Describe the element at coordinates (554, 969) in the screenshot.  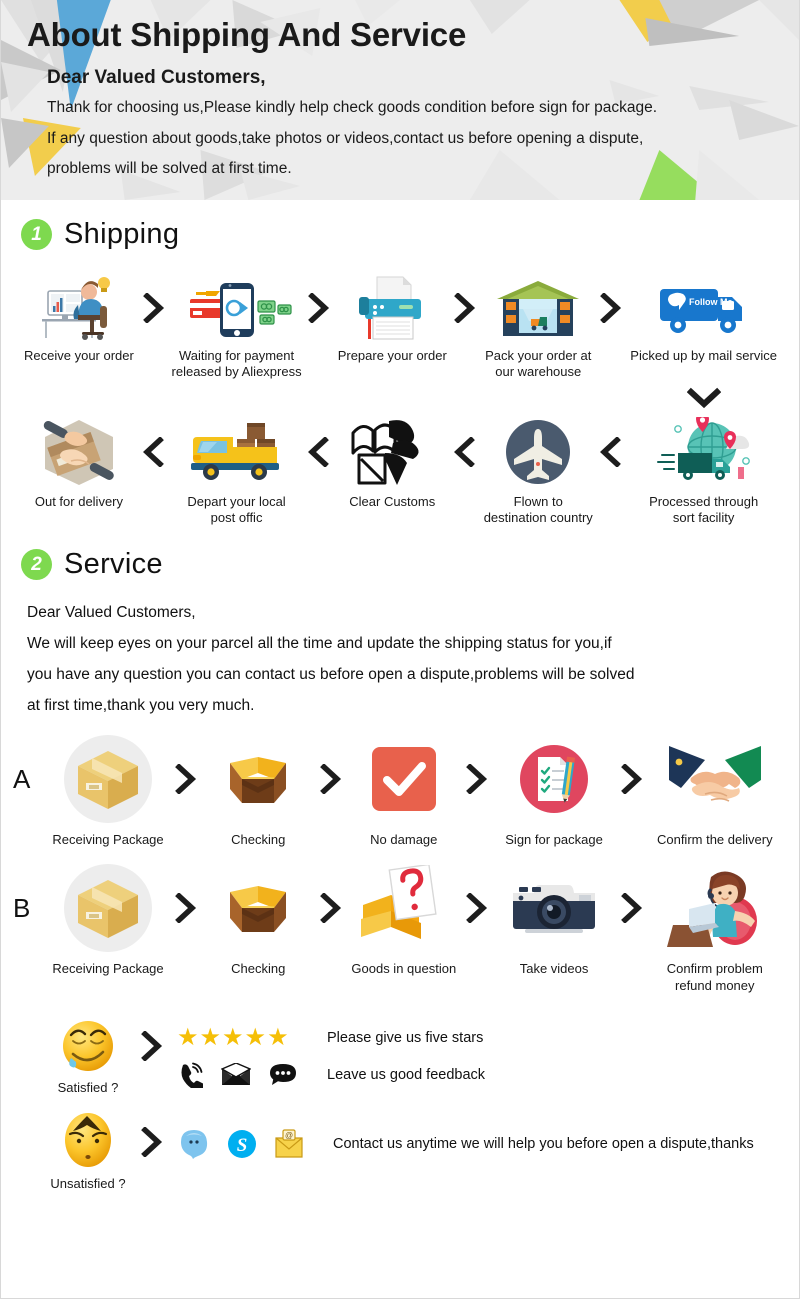
I see `flow-label: Take videos` at that location.